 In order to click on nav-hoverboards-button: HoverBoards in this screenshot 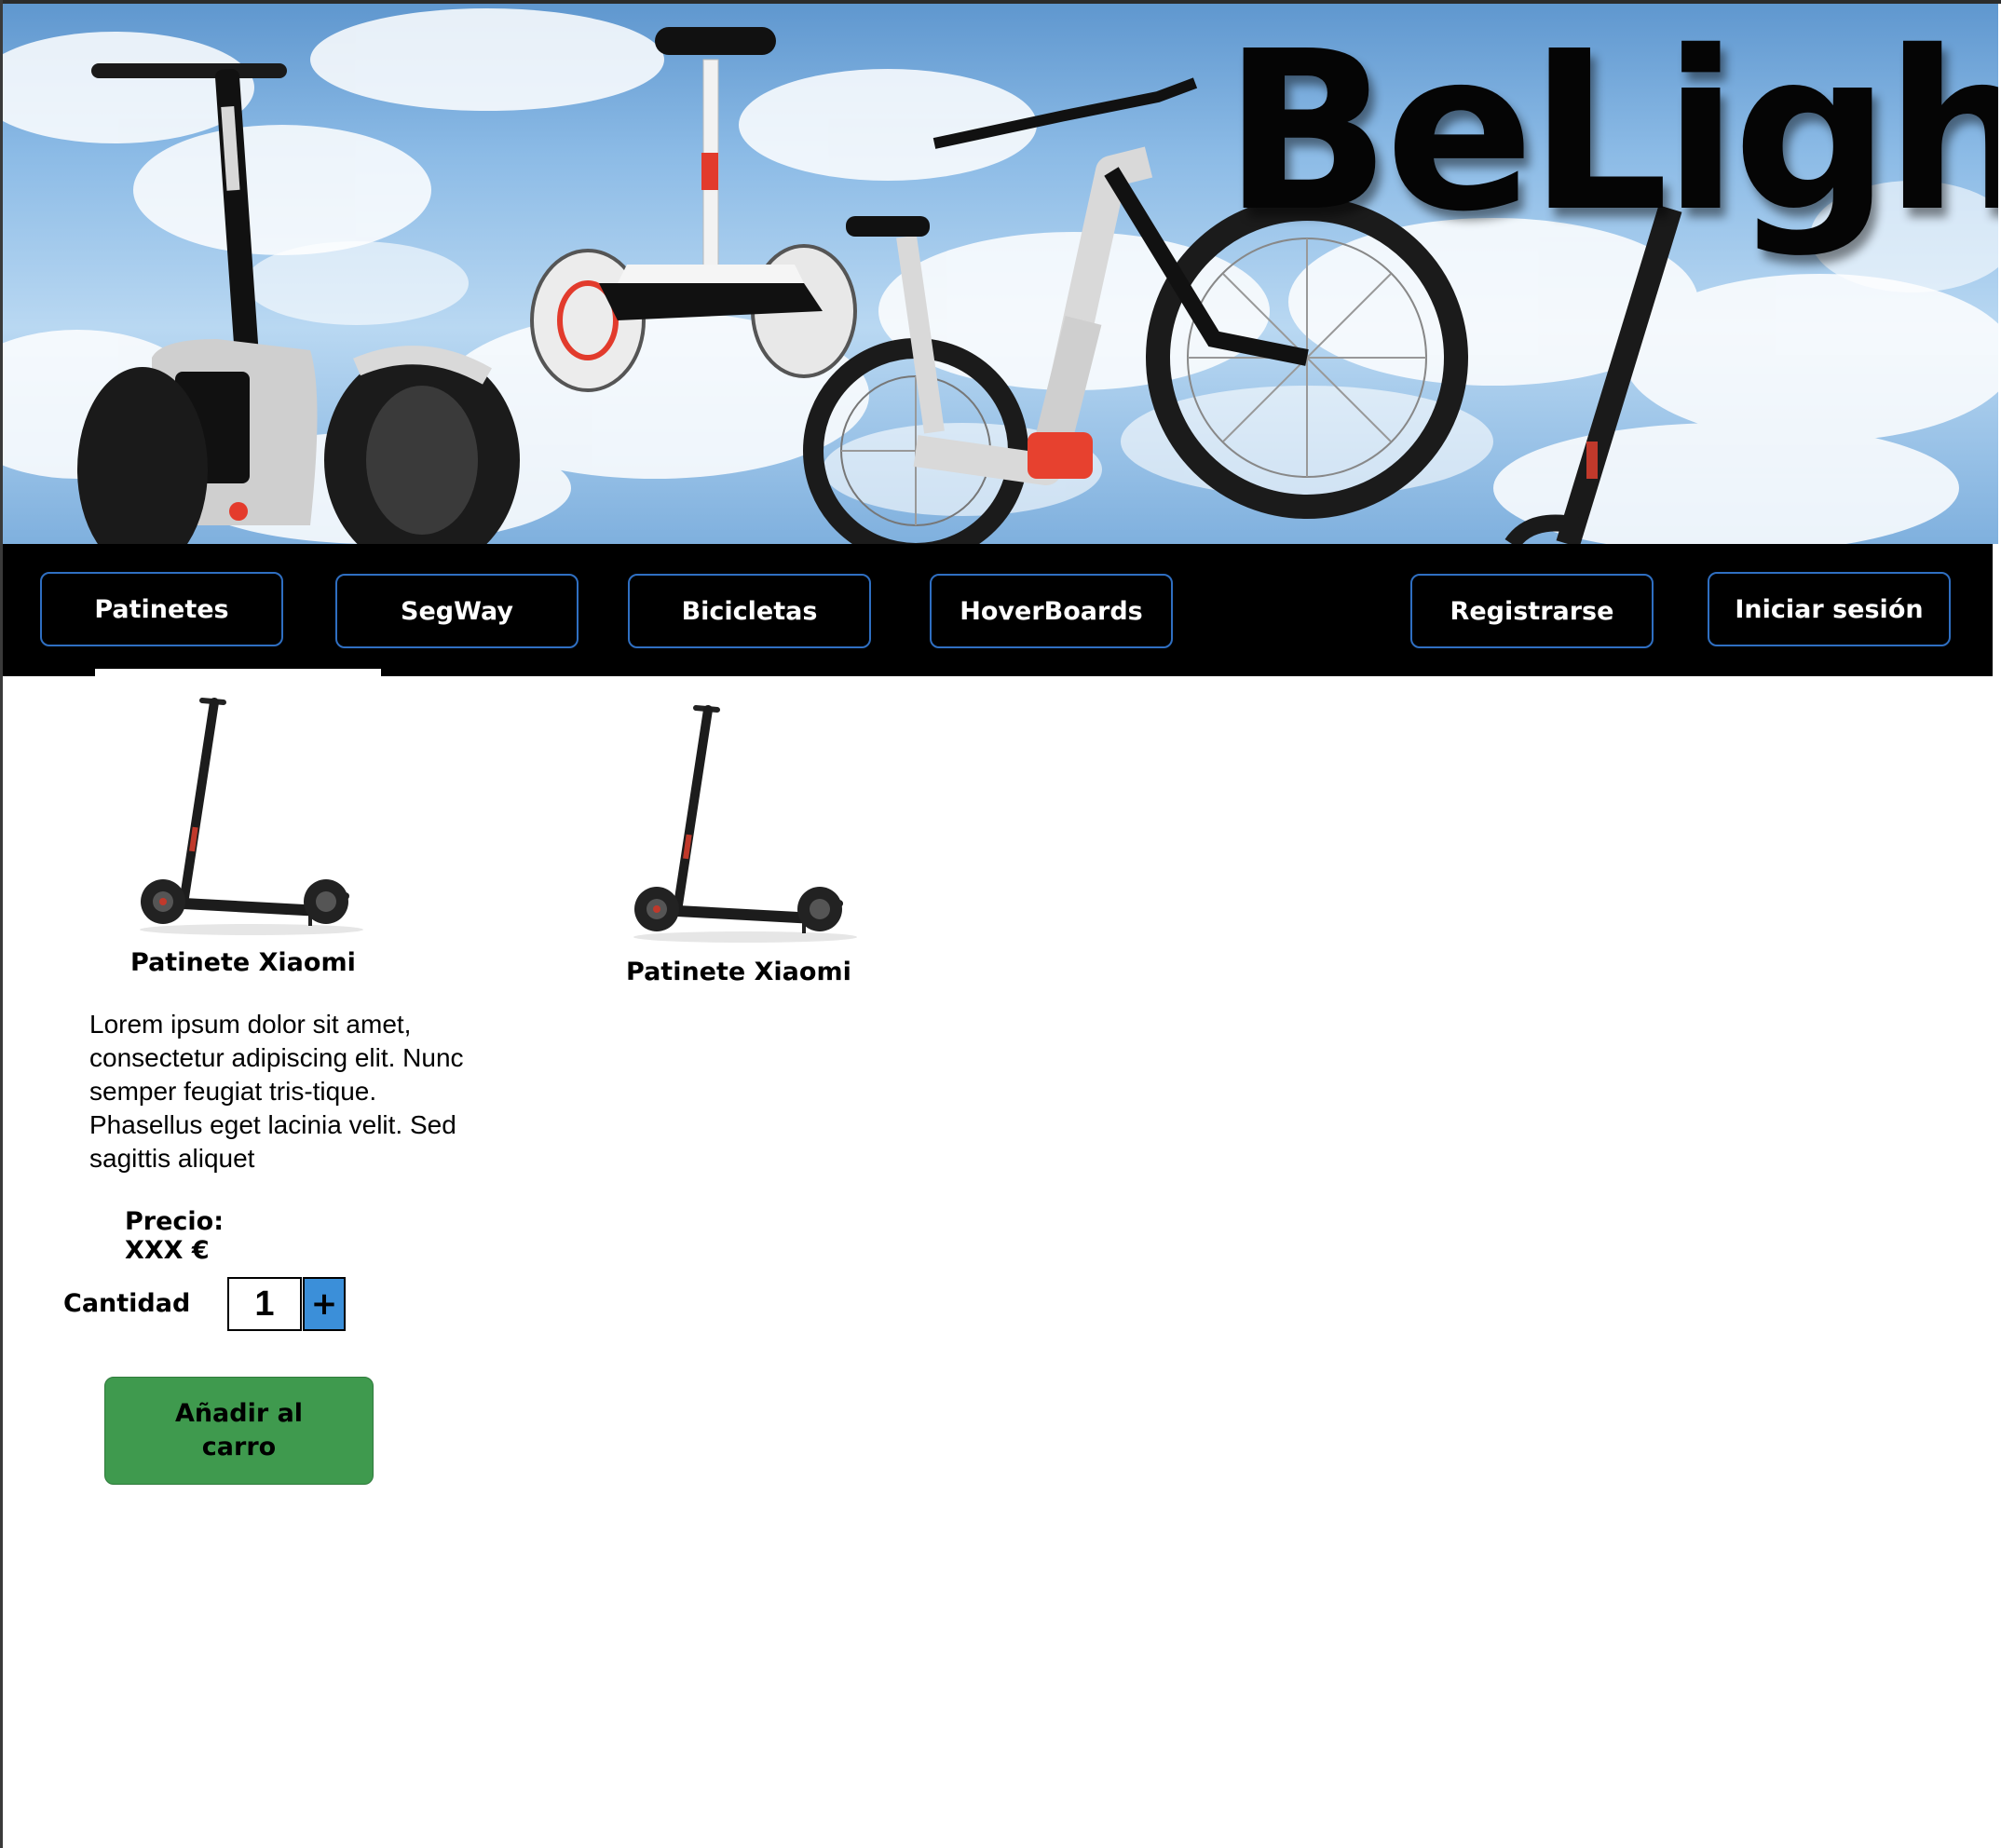, I will do `click(1051, 611)`.